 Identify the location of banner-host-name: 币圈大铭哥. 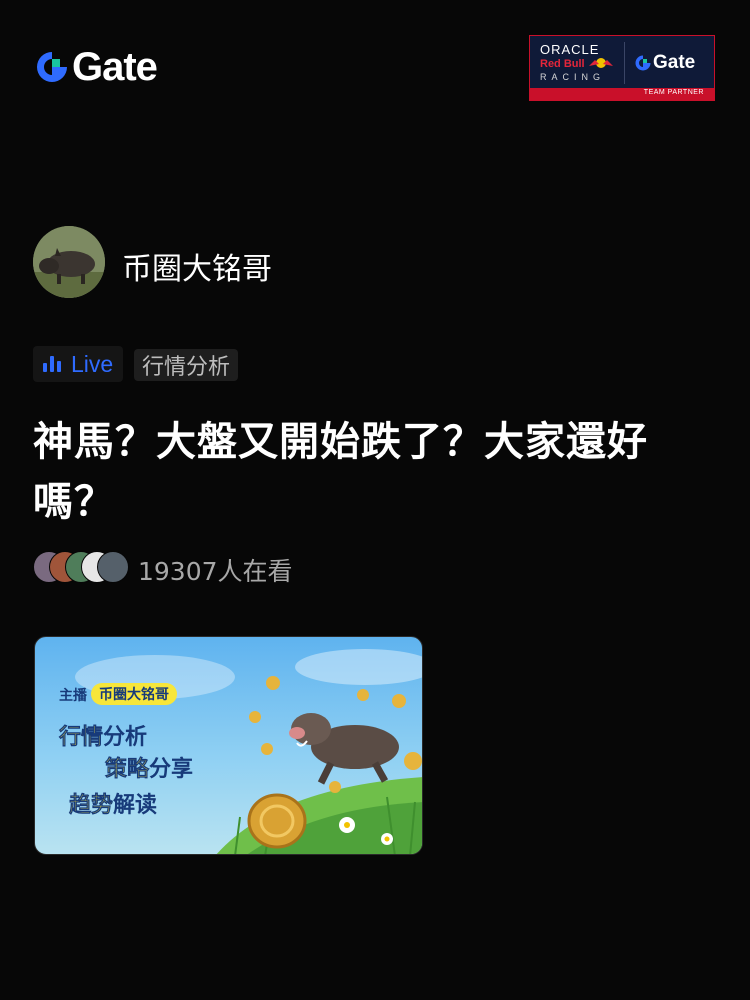
(134, 694).